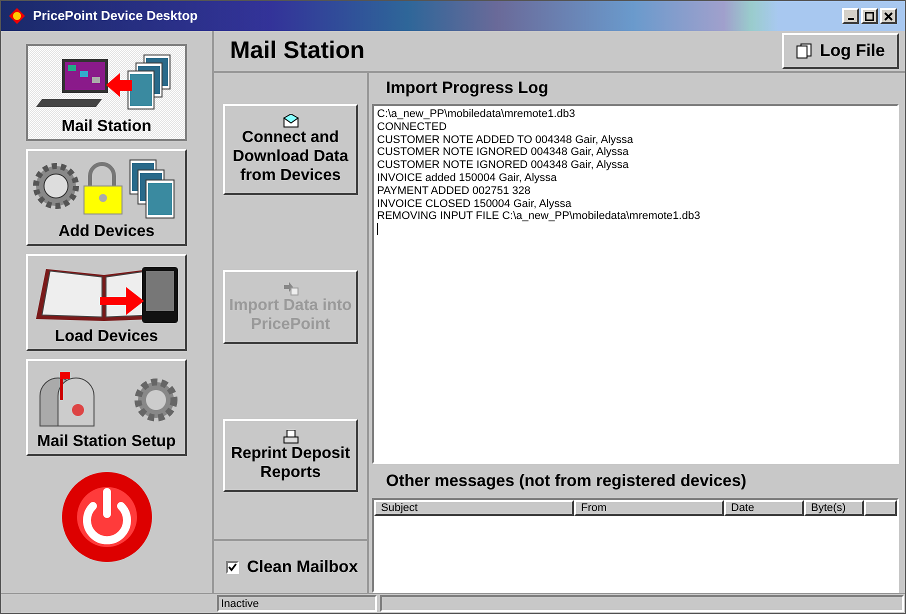 The width and height of the screenshot is (906, 614). What do you see at coordinates (476, 114) in the screenshot?
I see `log-line: C:\a_new_PP\mobiledata\mremote1.db3` at bounding box center [476, 114].